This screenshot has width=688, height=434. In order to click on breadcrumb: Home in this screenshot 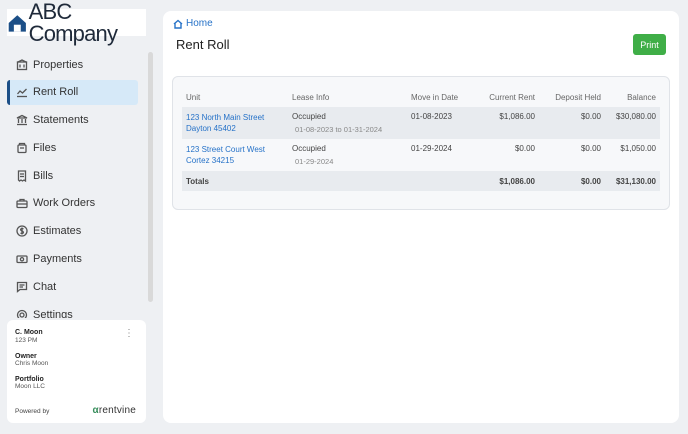, I will do `click(193, 23)`.